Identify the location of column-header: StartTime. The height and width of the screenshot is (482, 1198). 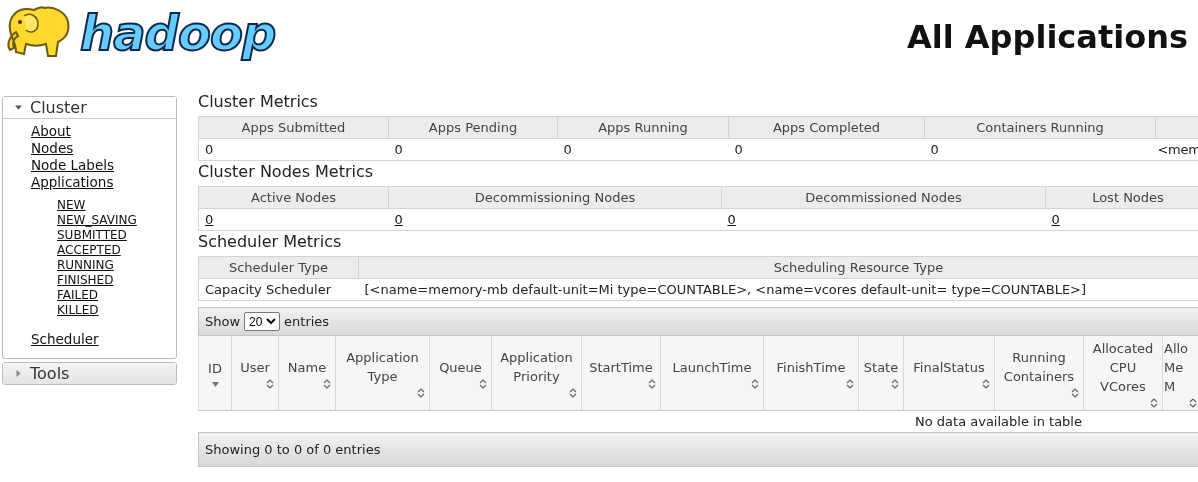
(621, 373).